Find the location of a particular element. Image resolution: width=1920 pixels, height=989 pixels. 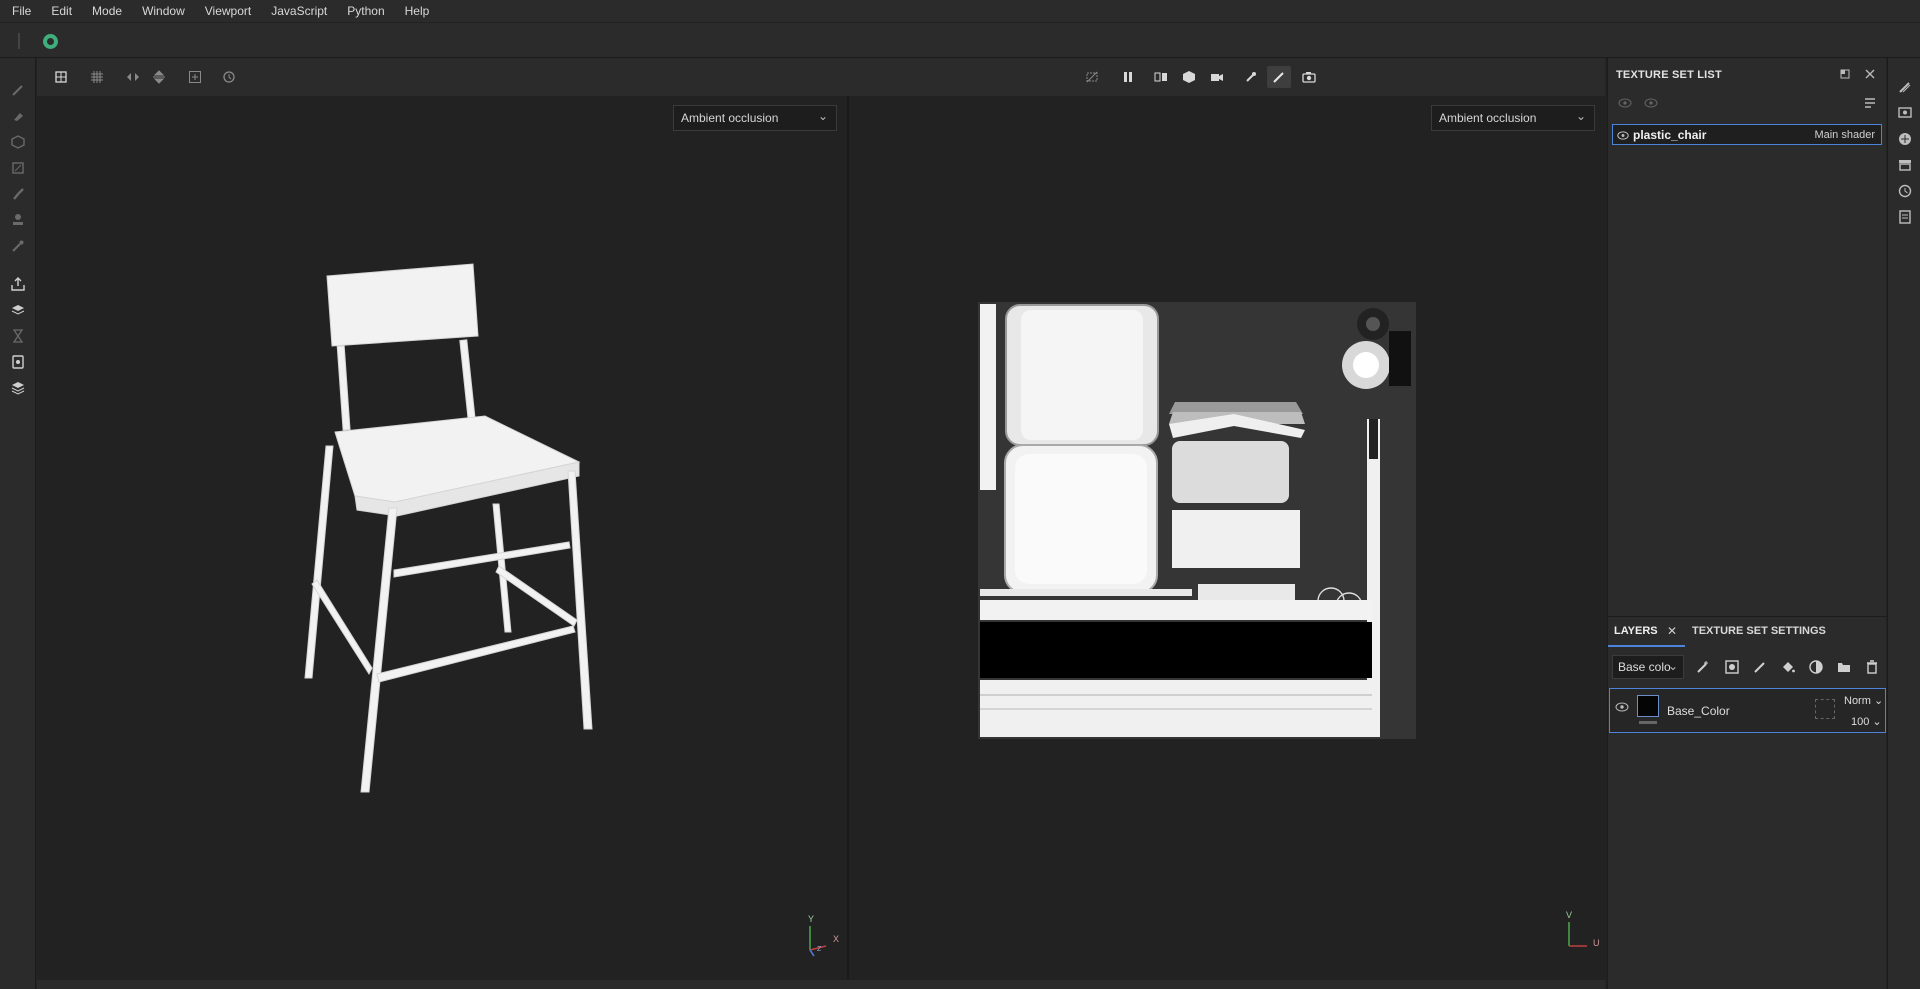

polygon-fill-icon is located at coordinates (18, 168).